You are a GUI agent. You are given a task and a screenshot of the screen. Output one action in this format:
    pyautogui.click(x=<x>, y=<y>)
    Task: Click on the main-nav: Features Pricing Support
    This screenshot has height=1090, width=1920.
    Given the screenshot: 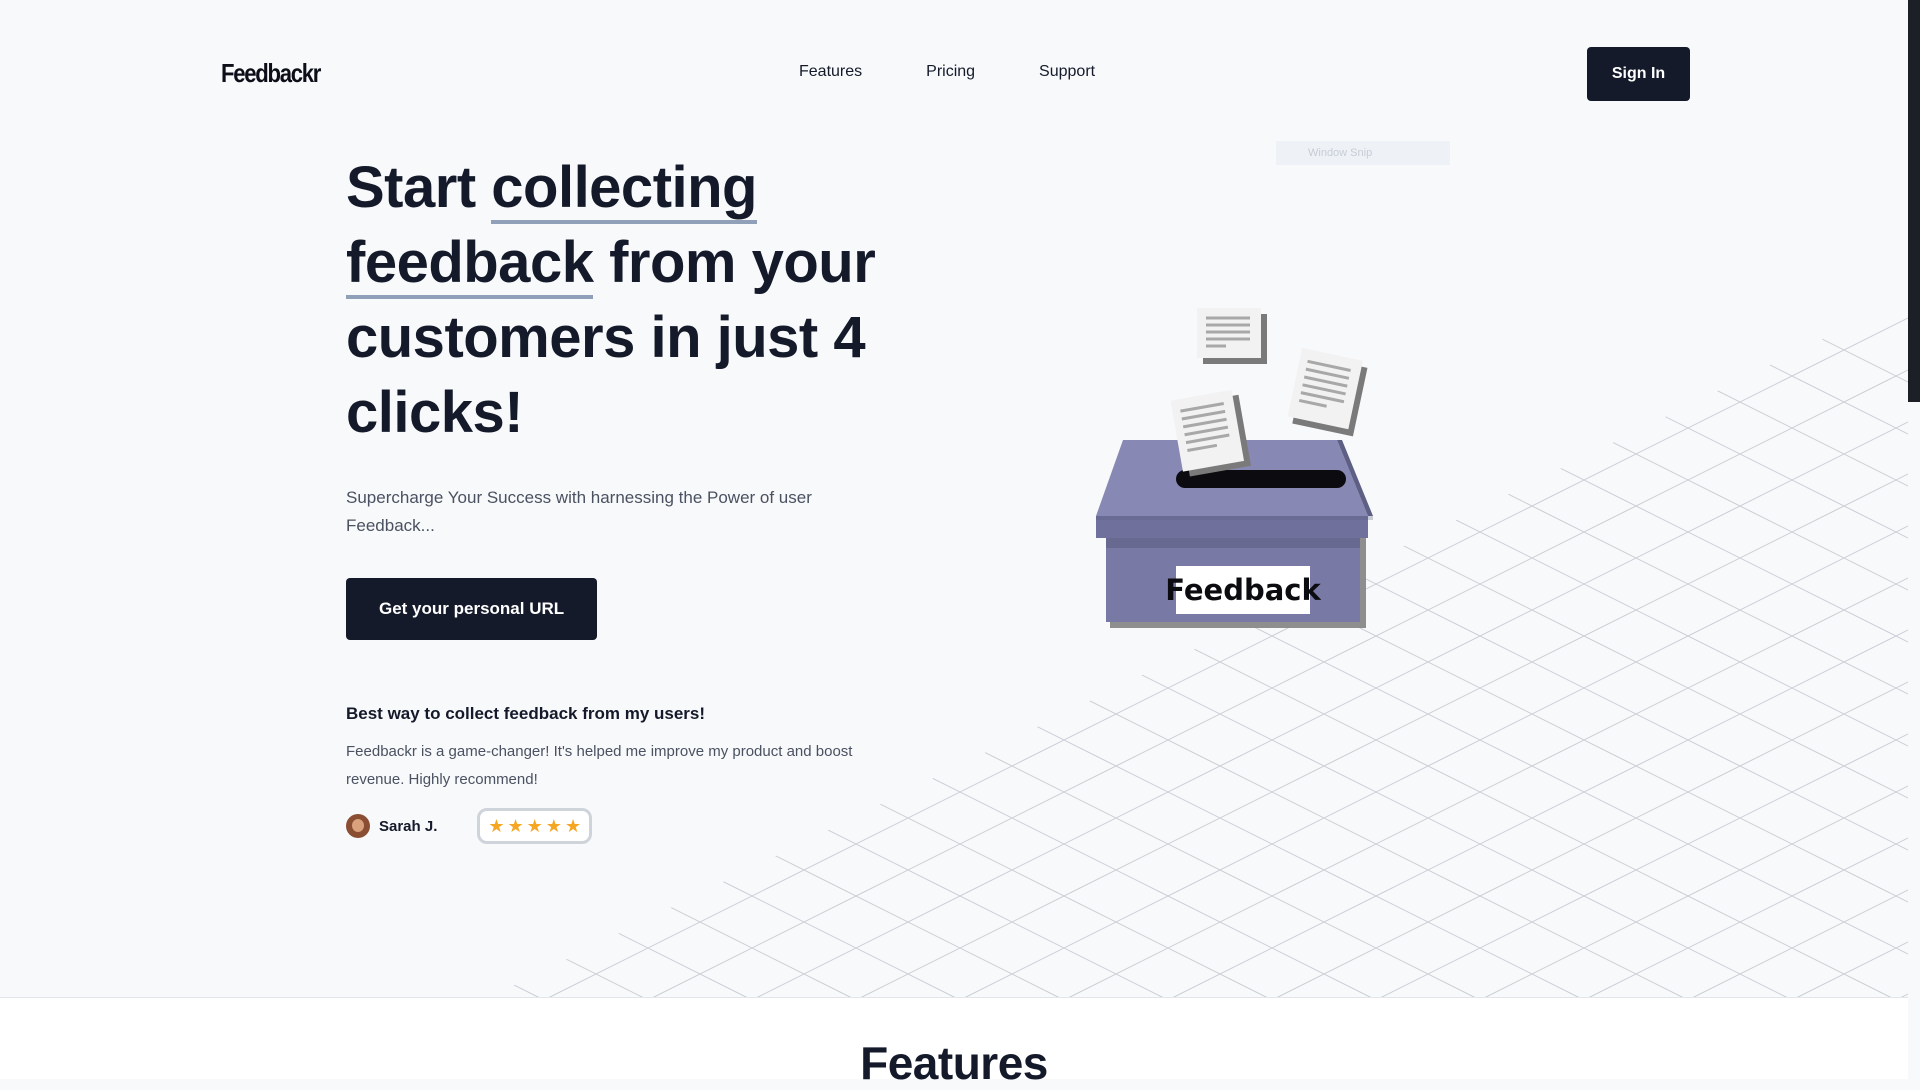 What is the action you would take?
    pyautogui.click(x=947, y=72)
    